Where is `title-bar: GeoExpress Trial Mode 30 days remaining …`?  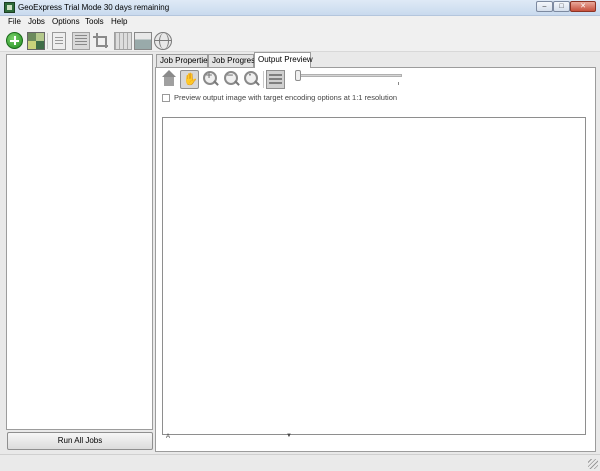 title-bar: GeoExpress Trial Mode 30 days remaining … is located at coordinates (300, 8).